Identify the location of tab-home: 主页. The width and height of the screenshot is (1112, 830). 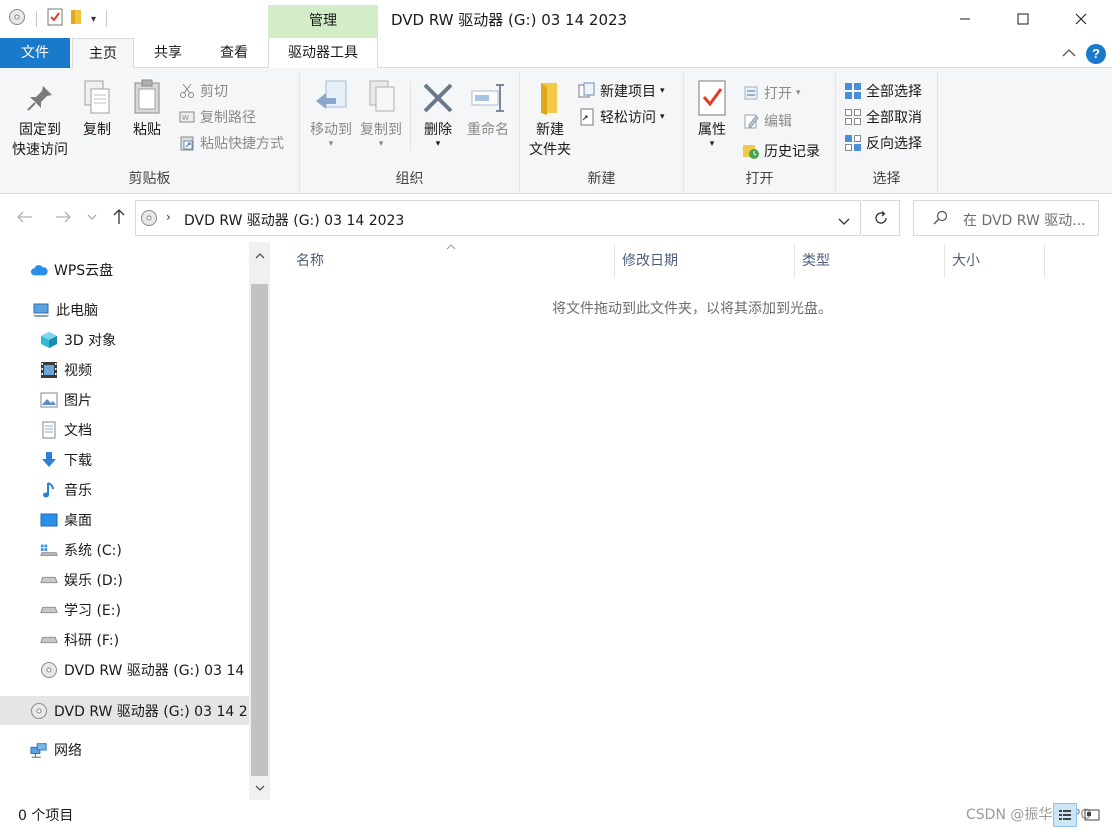
(103, 53).